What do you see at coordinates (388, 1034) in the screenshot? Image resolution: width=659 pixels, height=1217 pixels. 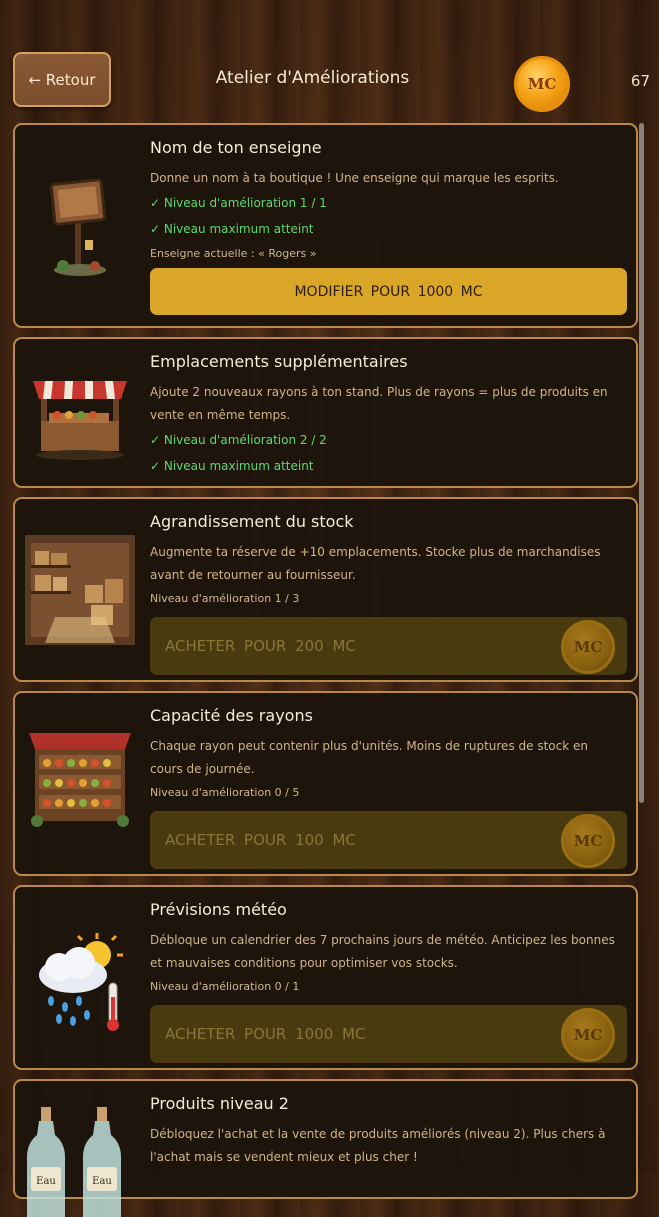 I see `buy-weather-button: ACHETER POUR 1000 MC MC` at bounding box center [388, 1034].